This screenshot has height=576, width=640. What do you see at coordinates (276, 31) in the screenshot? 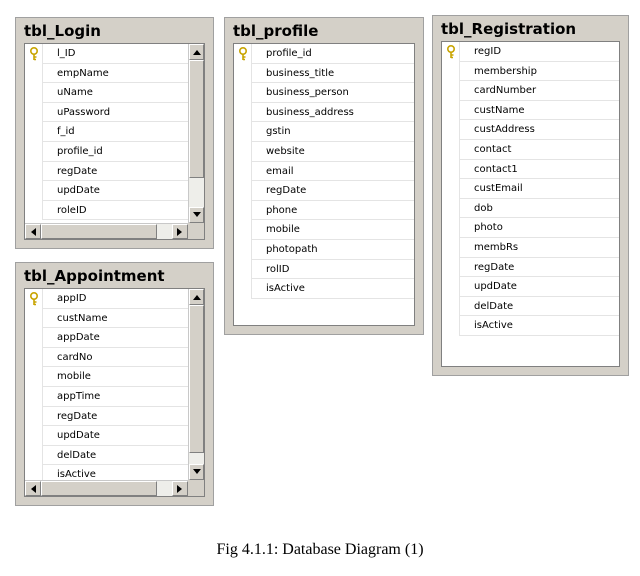
I see `table-title: tbl_profile` at bounding box center [276, 31].